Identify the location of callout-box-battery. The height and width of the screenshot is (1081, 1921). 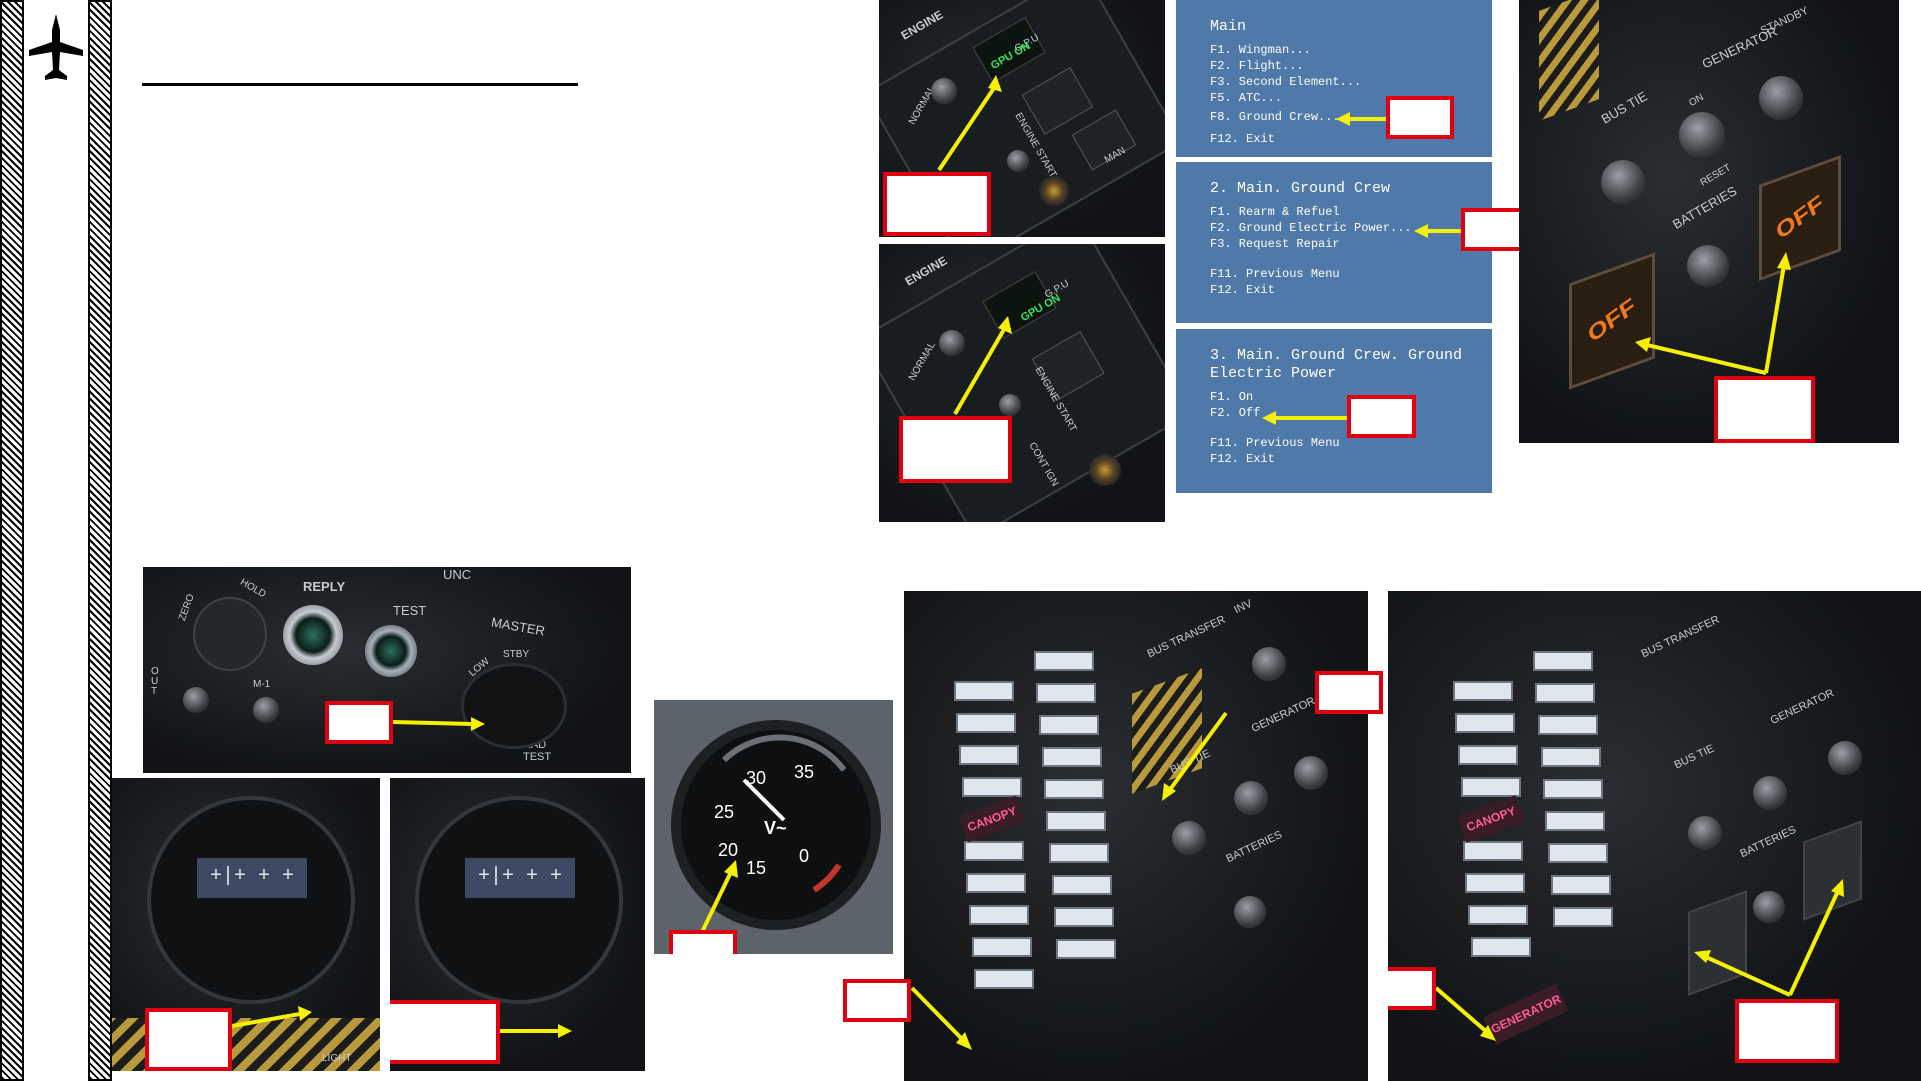
(1764, 409).